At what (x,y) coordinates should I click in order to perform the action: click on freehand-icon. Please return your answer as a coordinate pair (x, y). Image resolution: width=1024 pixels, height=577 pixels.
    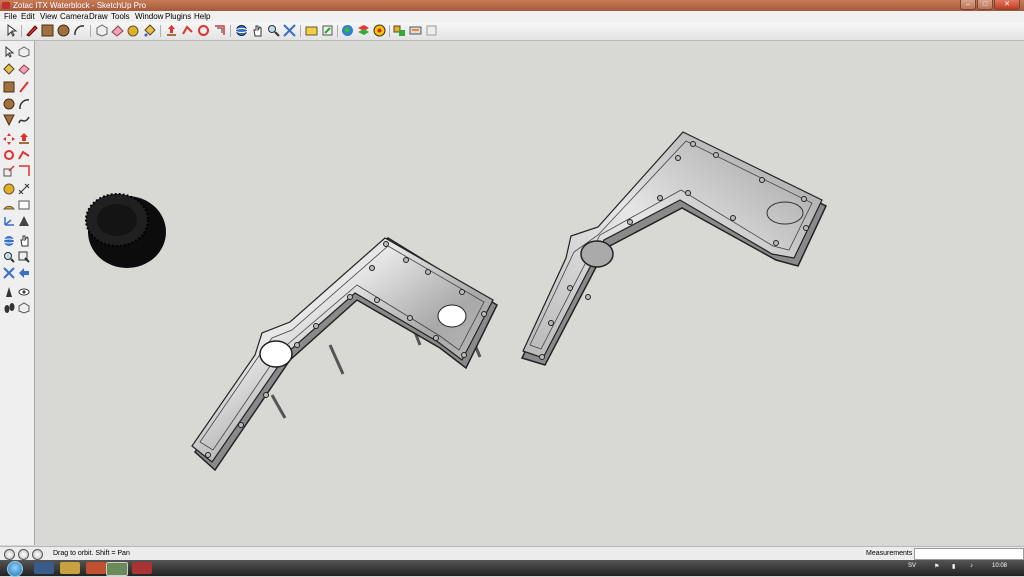
    Looking at the image, I should click on (24, 120).